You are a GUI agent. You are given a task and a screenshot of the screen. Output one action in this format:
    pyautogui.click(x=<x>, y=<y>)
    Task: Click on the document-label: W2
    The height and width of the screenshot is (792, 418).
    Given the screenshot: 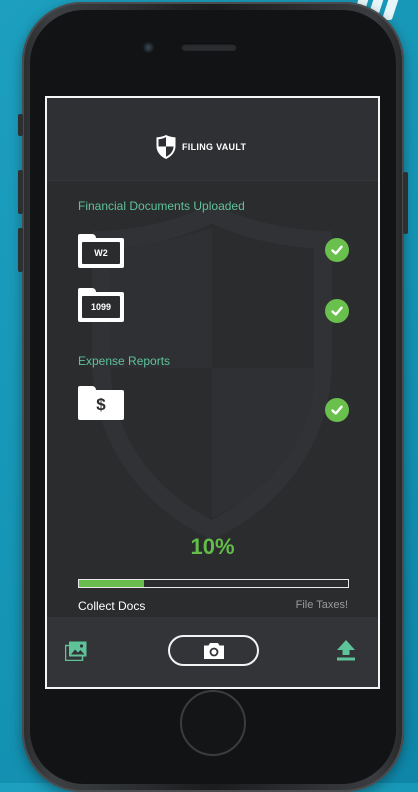 What is the action you would take?
    pyautogui.click(x=101, y=253)
    